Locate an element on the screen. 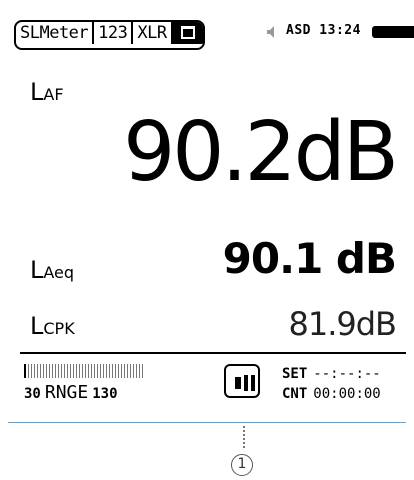  callout-leader is located at coordinates (245, 437).